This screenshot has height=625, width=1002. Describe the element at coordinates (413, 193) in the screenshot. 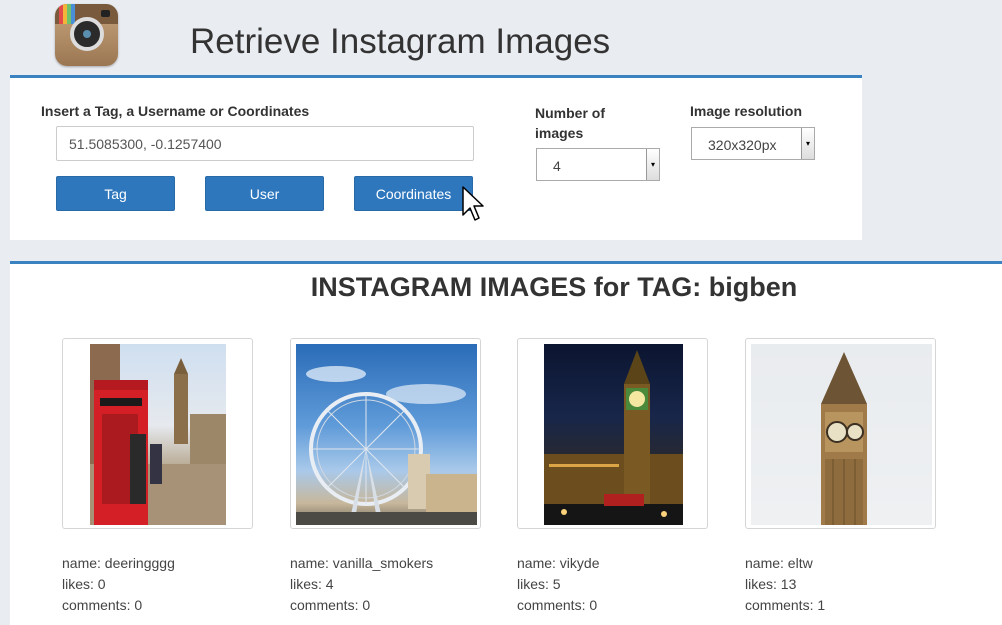

I see `coordinates-button: Coordinates` at that location.